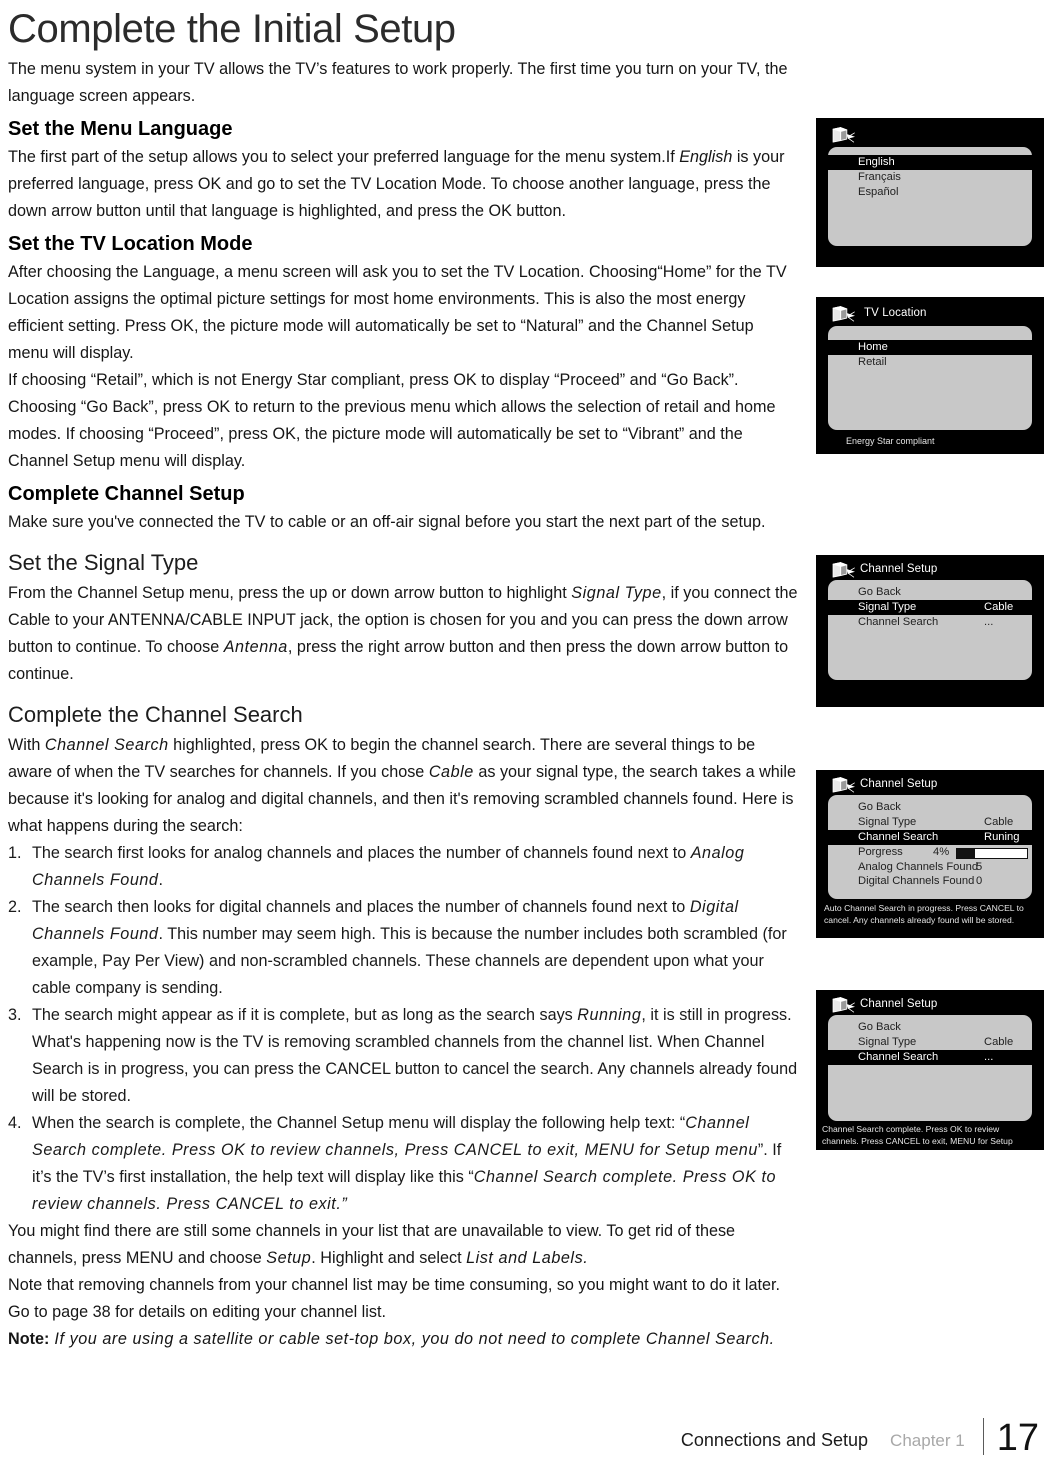 Image resolution: width=1045 pixels, height=1465 pixels. Describe the element at coordinates (930, 162) in the screenshot. I see `menu-item-english: English` at that location.